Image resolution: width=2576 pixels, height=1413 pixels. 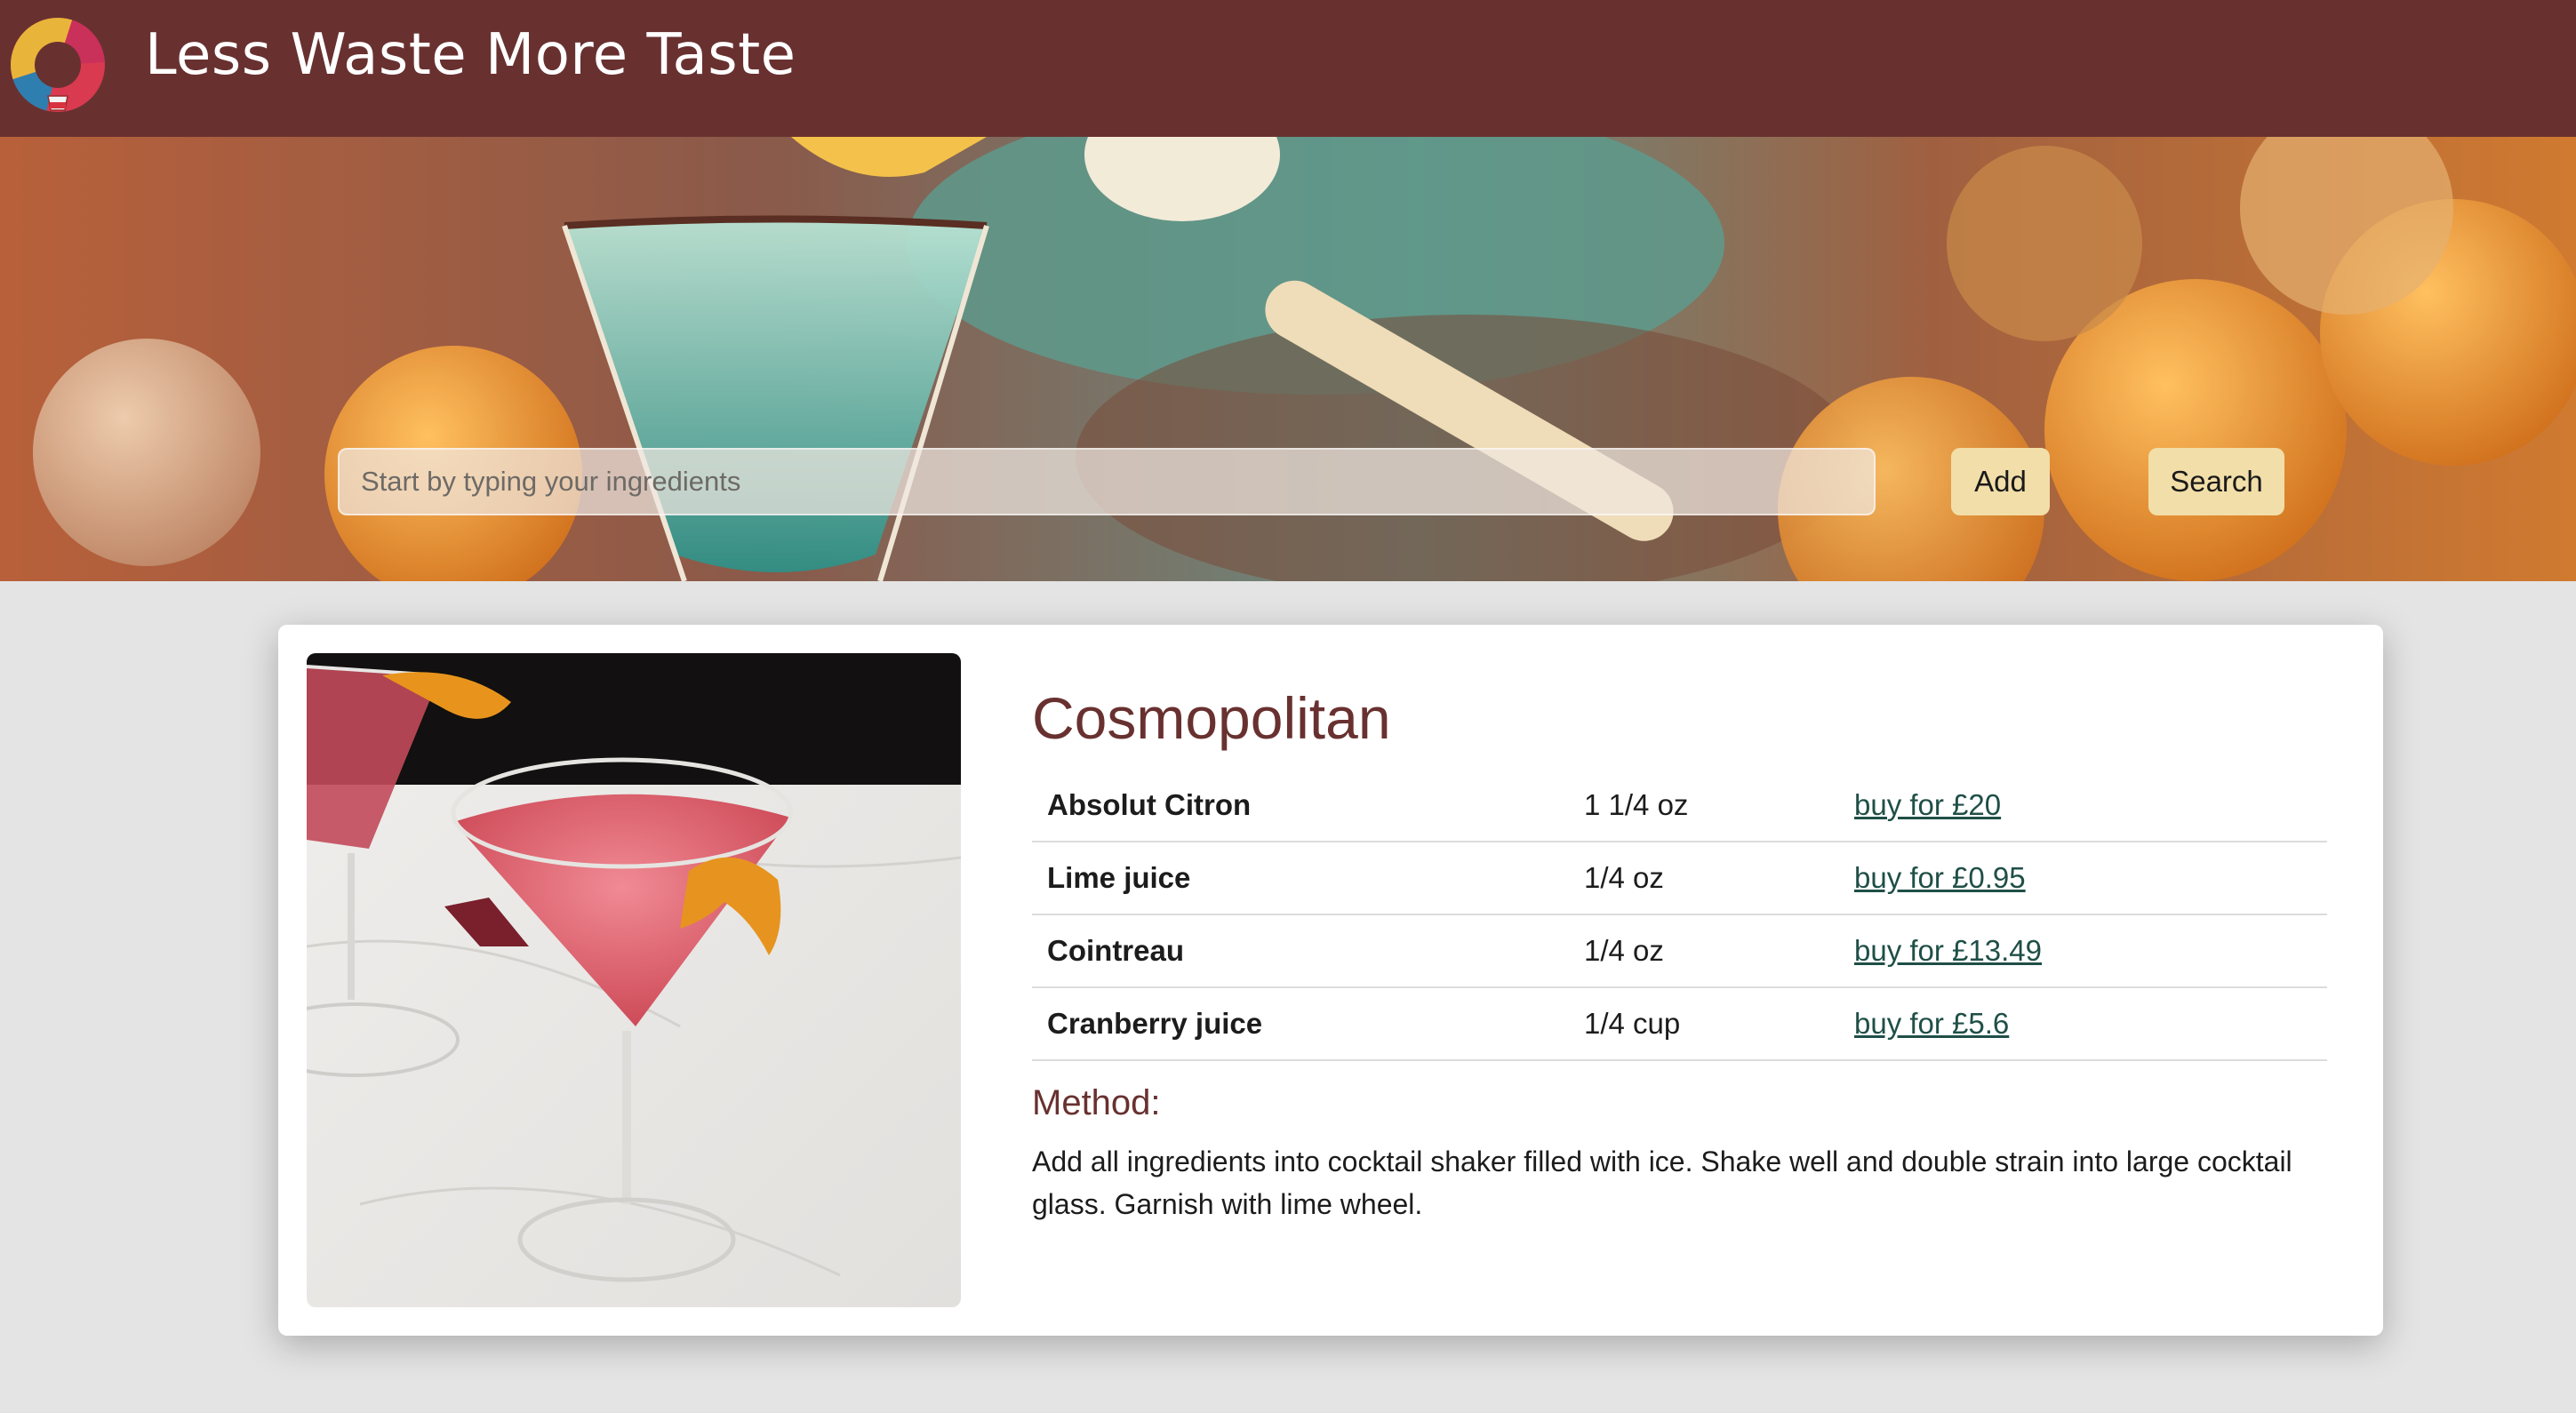 What do you see at coordinates (1679, 950) in the screenshot?
I see `table-row: Cointreau 1/4 oz buy for £13.49` at bounding box center [1679, 950].